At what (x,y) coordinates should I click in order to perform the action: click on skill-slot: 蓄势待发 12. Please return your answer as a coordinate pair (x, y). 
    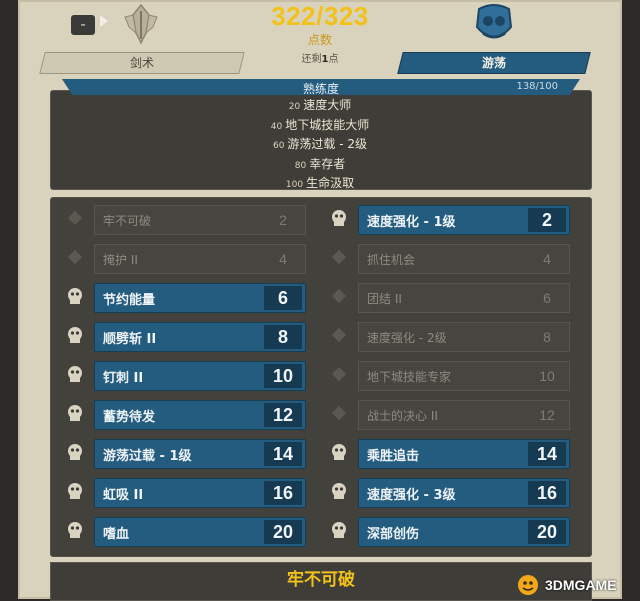
    Looking at the image, I should click on (200, 415).